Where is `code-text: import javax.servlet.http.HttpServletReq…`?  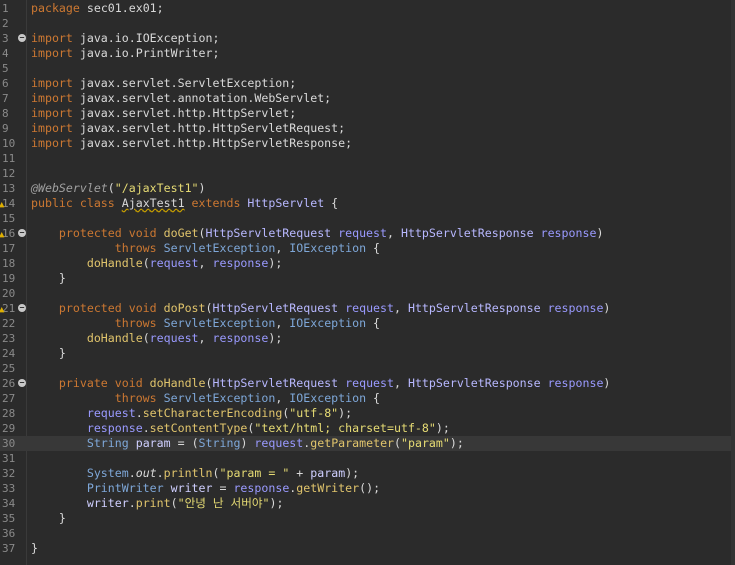
code-text: import javax.servlet.http.HttpServletReq… is located at coordinates (188, 128).